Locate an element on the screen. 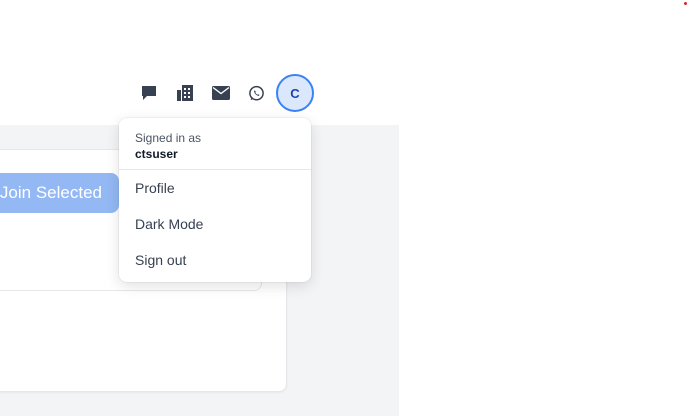 The image size is (689, 416). username: ctsuser is located at coordinates (156, 154).